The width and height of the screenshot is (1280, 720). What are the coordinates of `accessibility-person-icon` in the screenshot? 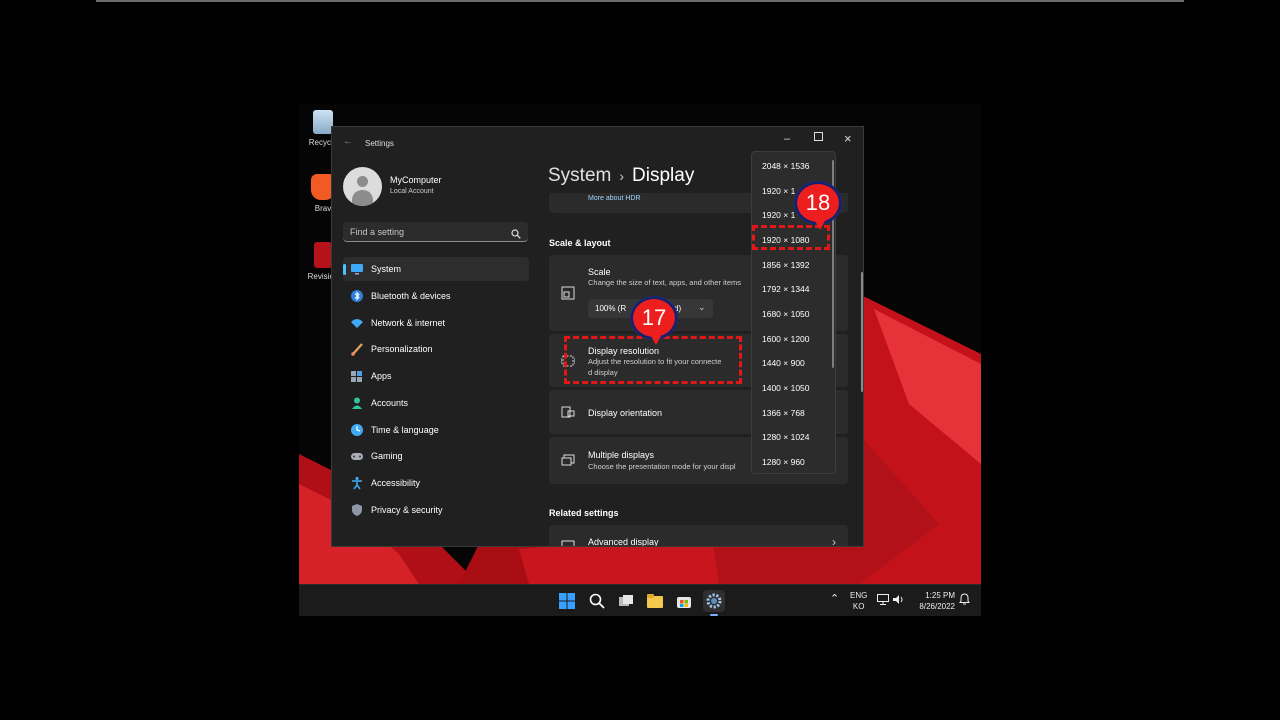 It's located at (357, 483).